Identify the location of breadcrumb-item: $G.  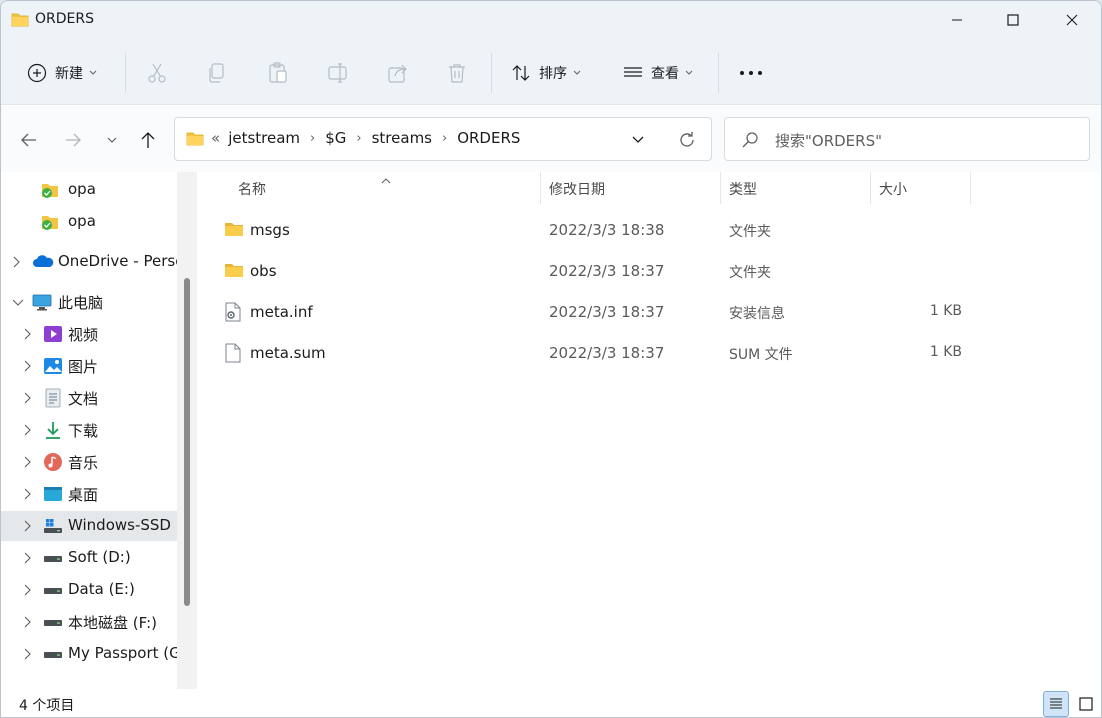
(335, 138).